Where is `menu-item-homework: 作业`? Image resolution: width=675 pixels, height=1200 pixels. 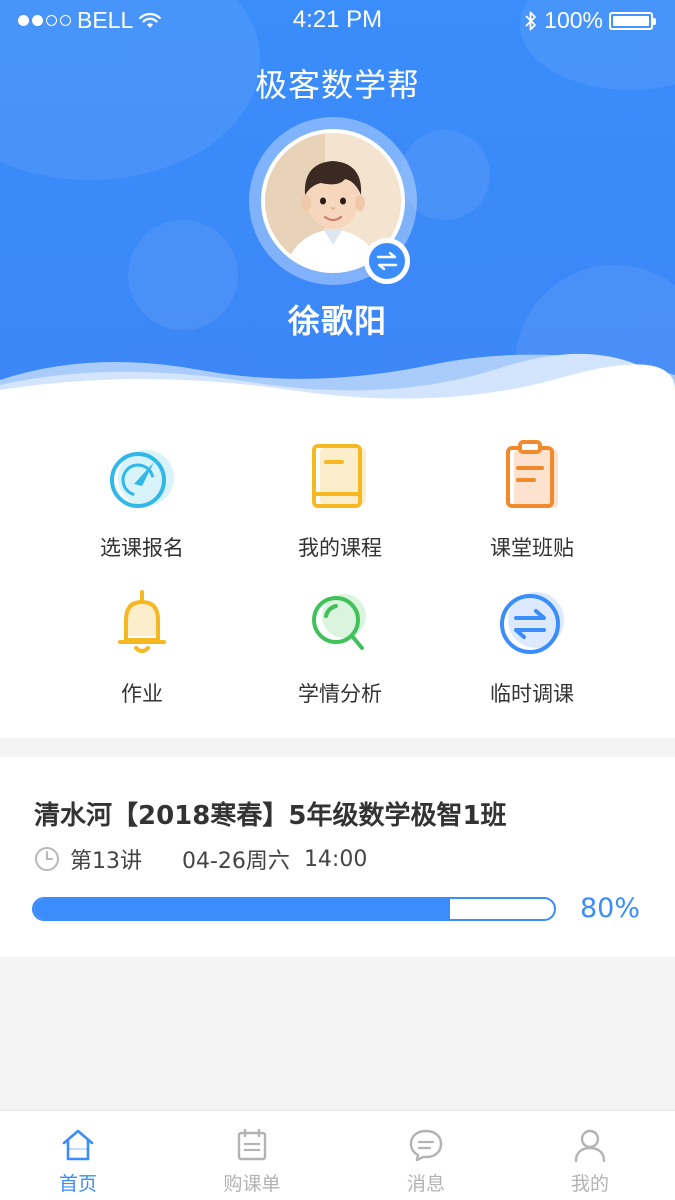
menu-item-homework: 作业 is located at coordinates (142, 647).